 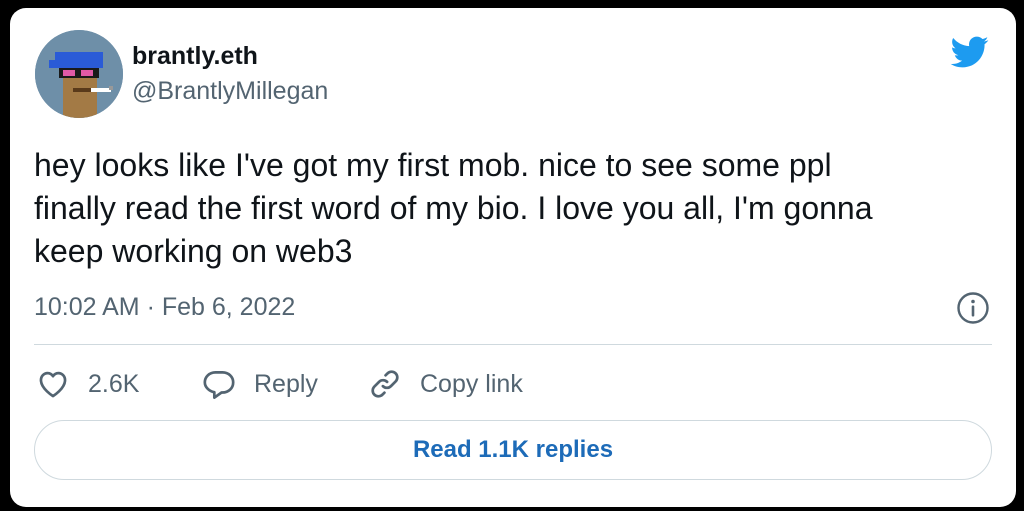 I want to click on user-handle: @BrantlyMillegan, so click(x=230, y=91).